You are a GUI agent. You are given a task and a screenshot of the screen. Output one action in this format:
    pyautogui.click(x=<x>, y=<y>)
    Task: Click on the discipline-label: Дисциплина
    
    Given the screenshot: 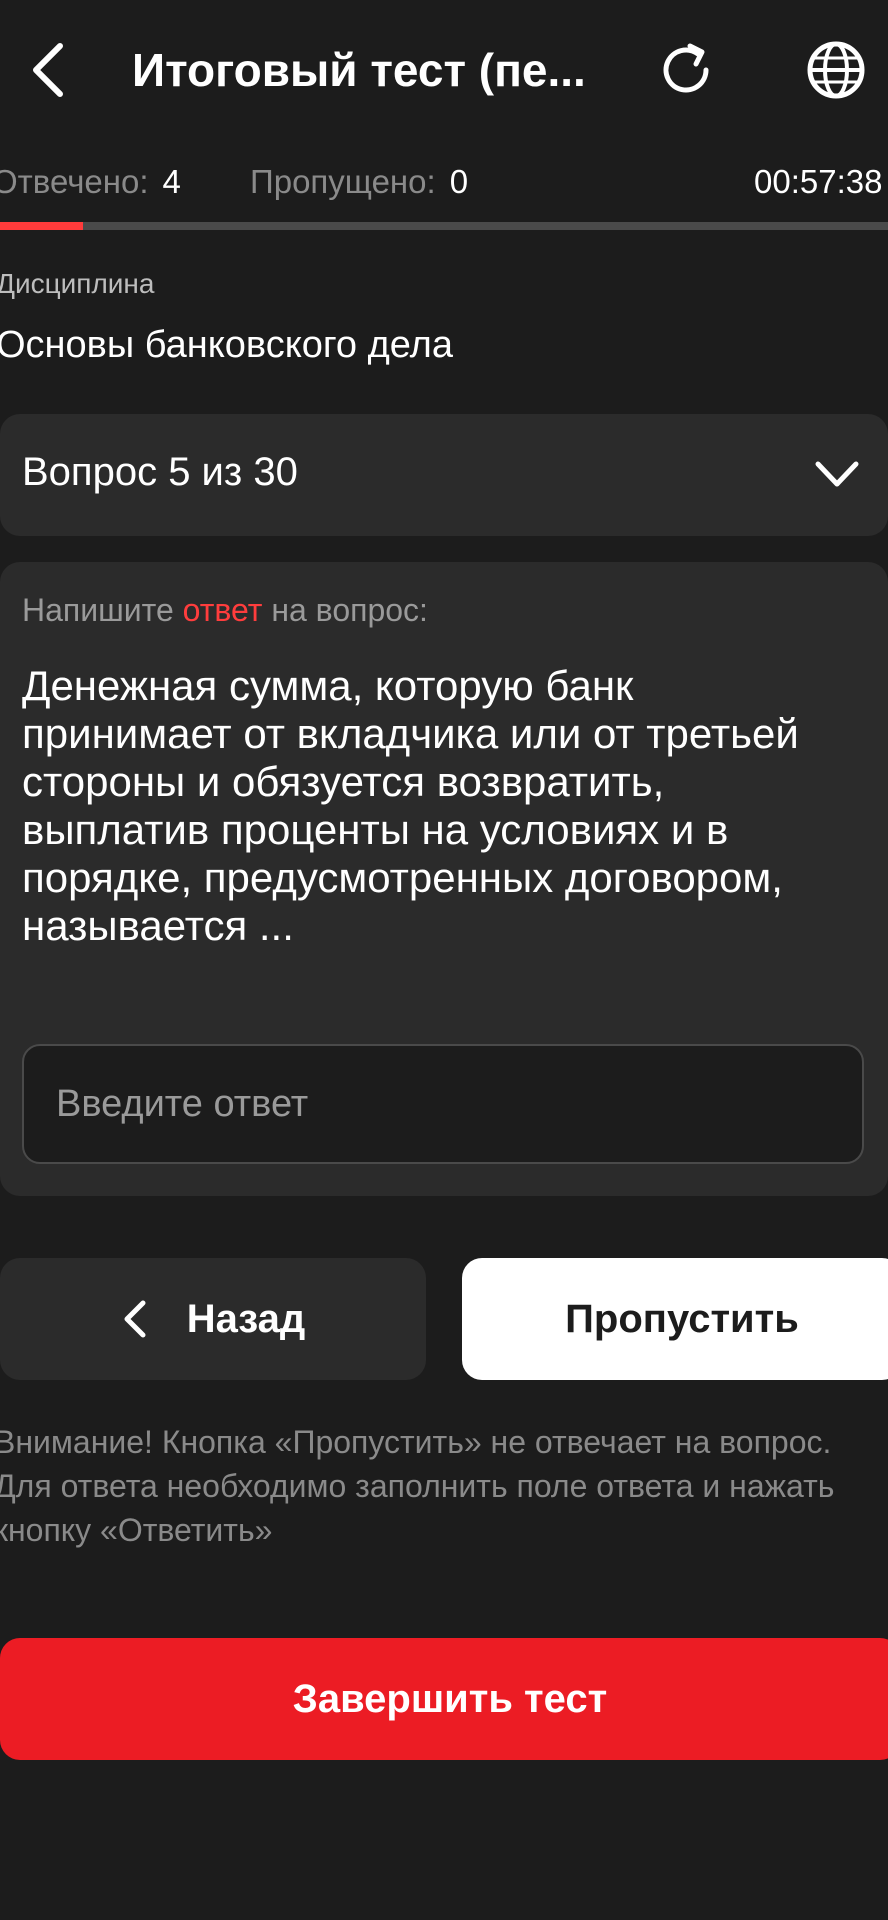 What is the action you would take?
    pyautogui.click(x=77, y=283)
    